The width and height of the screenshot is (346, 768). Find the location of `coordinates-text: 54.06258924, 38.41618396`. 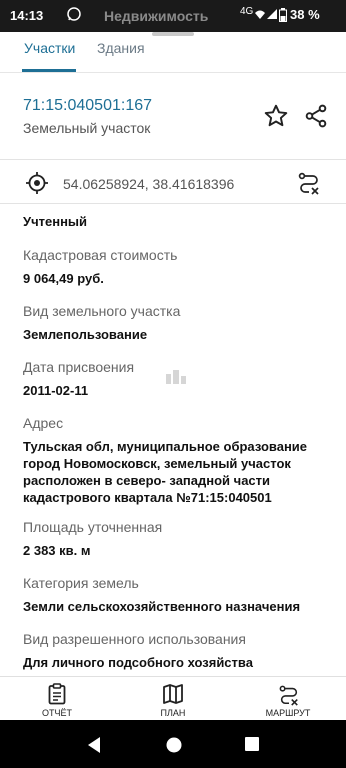

coordinates-text: 54.06258924, 38.41618396 is located at coordinates (148, 184).